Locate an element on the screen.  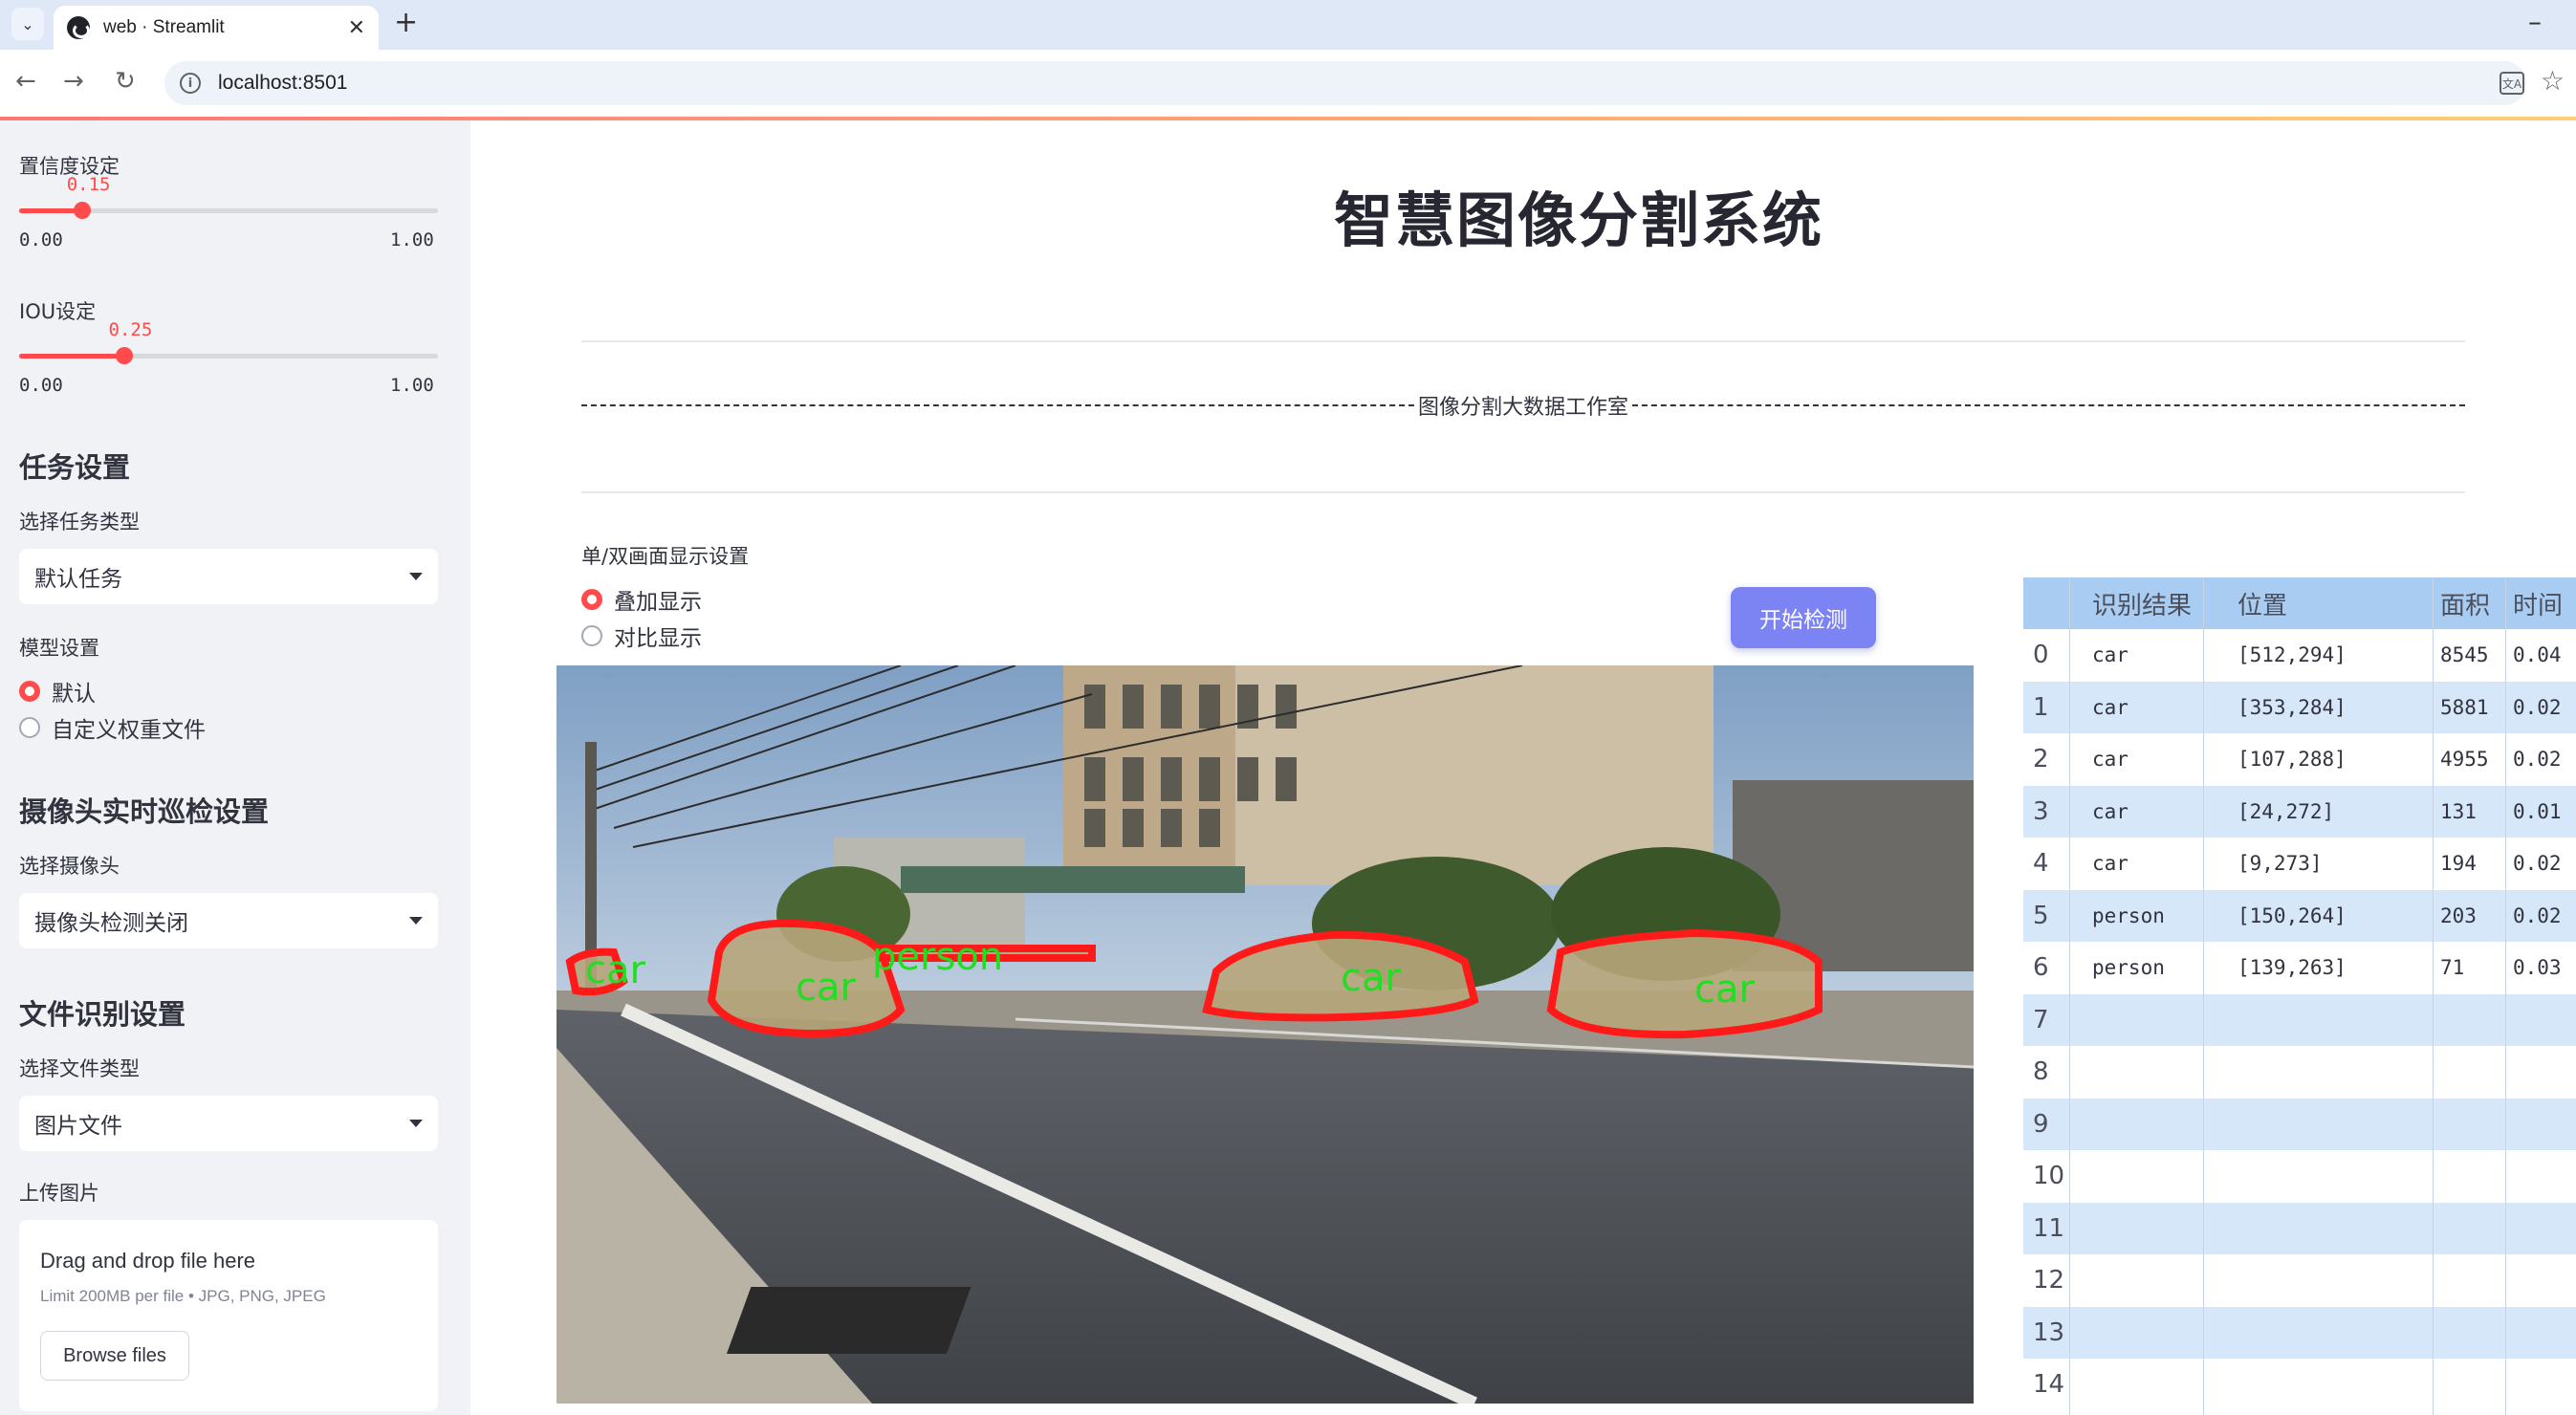
row-index: 9 is located at coordinates (2041, 1124).